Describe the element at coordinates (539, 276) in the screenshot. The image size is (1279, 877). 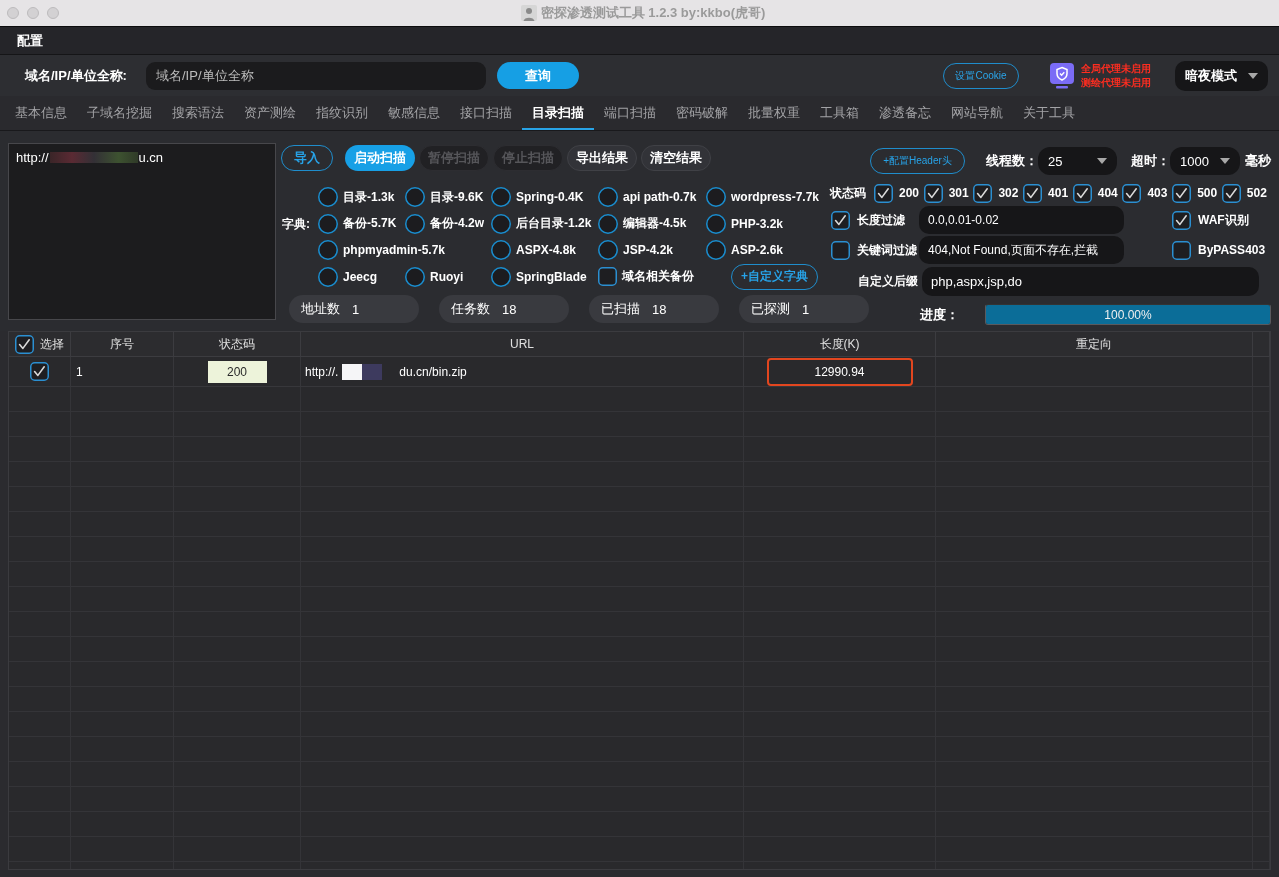
I see `dictionary-radio: SpringBlade` at that location.